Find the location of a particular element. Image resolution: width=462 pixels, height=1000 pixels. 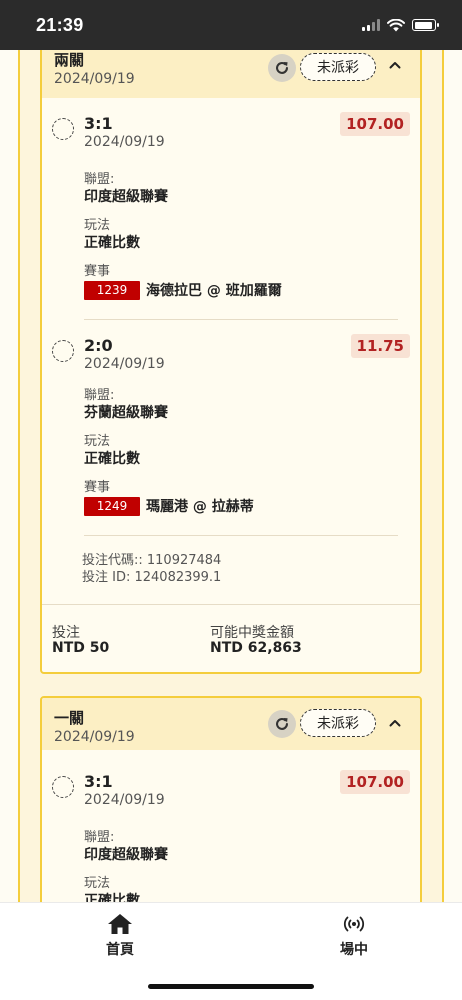

bet-code: 投注代碼:: 110927484 is located at coordinates (152, 560).